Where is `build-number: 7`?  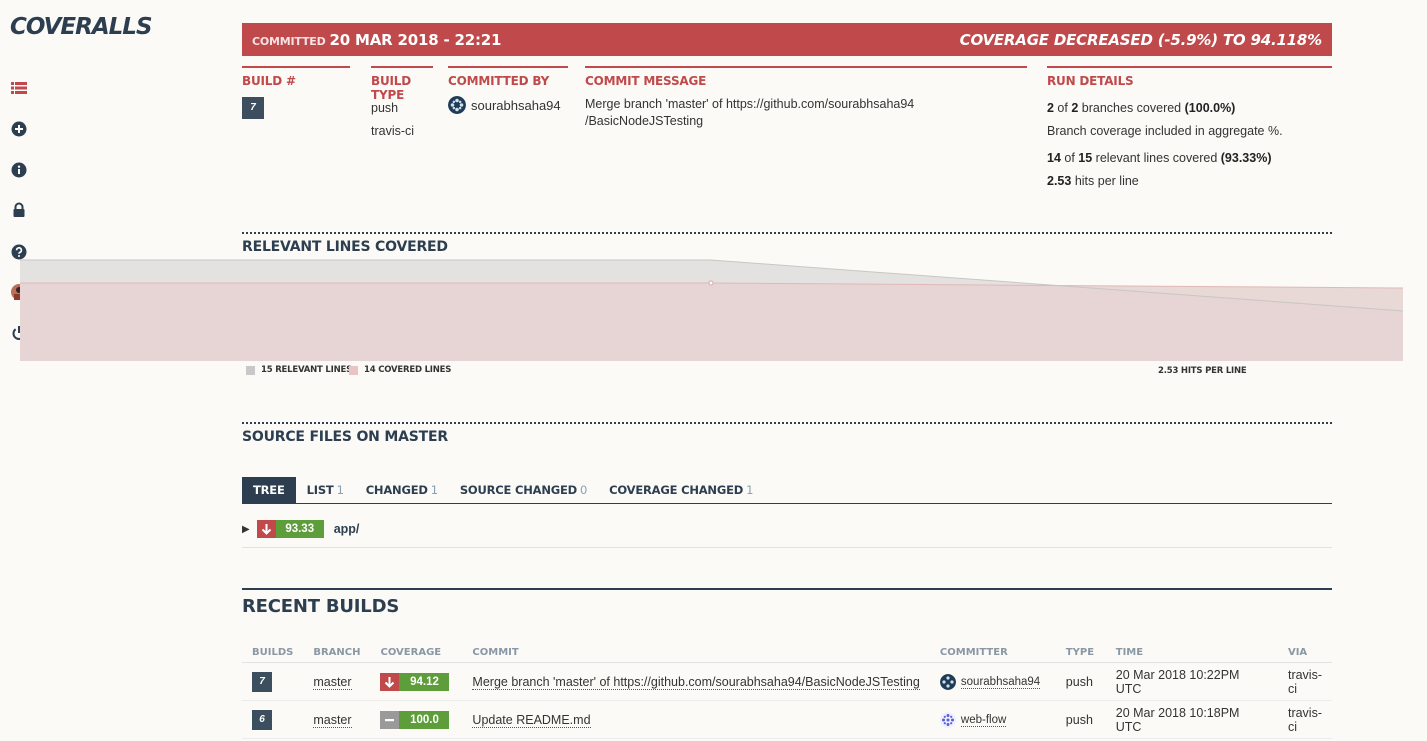
build-number: 7 is located at coordinates (253, 108).